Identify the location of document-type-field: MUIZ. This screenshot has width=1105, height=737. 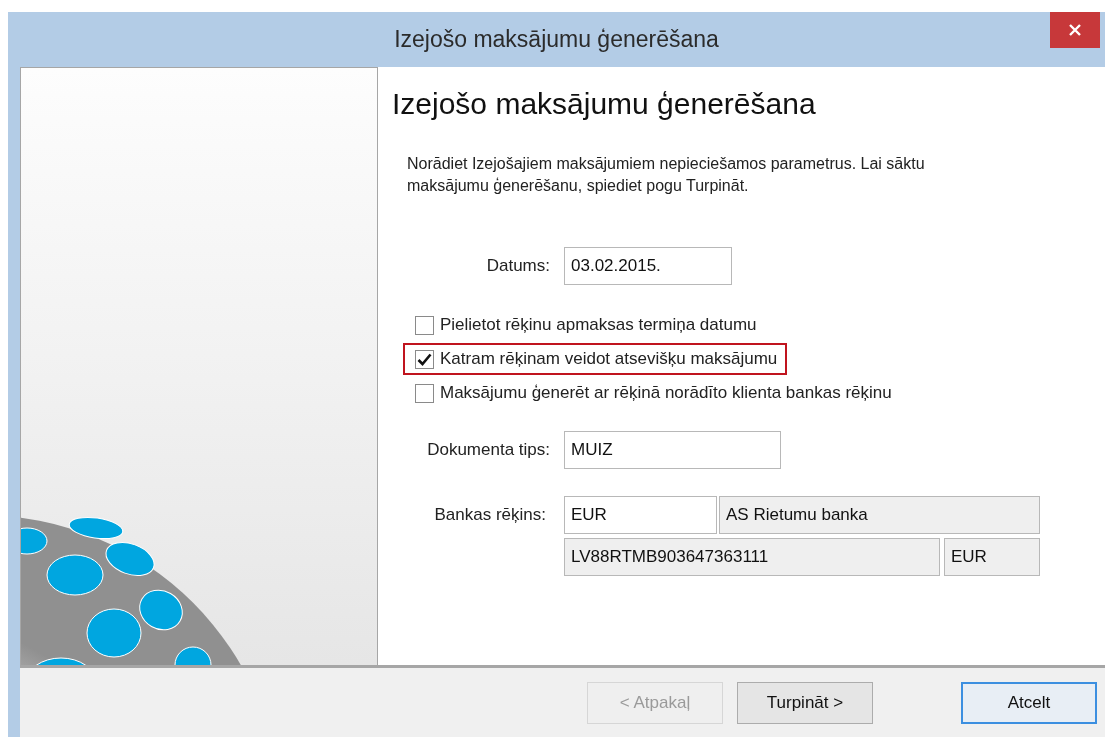
(672, 450).